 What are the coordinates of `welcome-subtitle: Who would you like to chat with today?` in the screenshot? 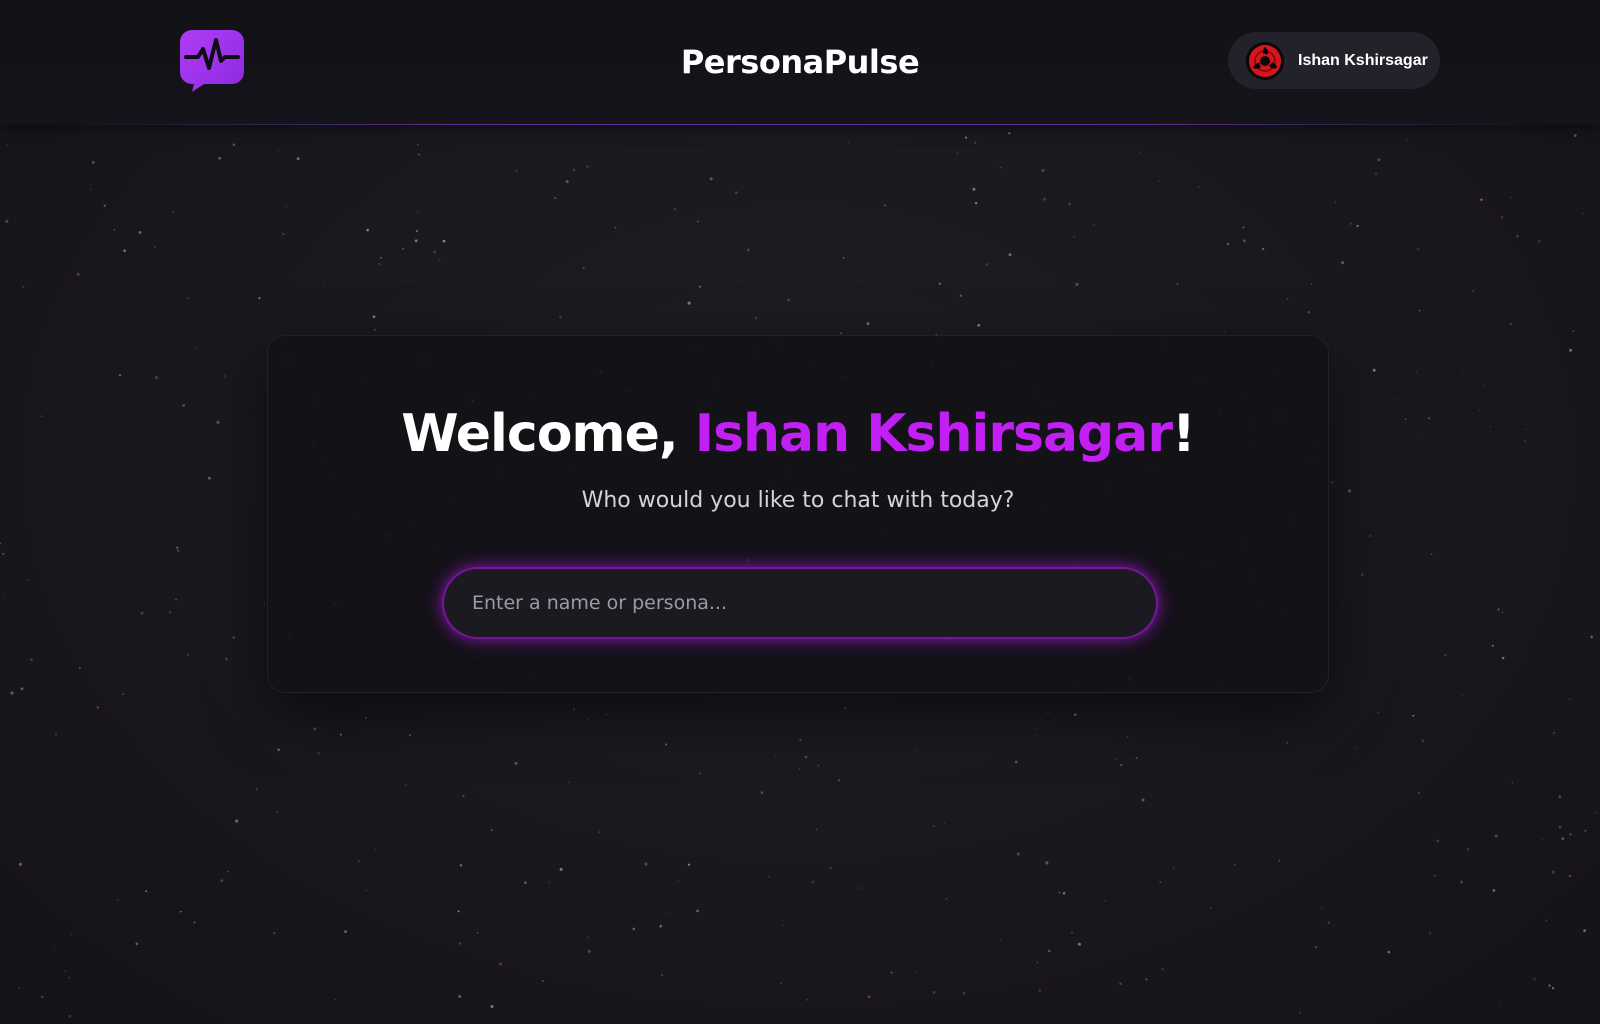 It's located at (798, 500).